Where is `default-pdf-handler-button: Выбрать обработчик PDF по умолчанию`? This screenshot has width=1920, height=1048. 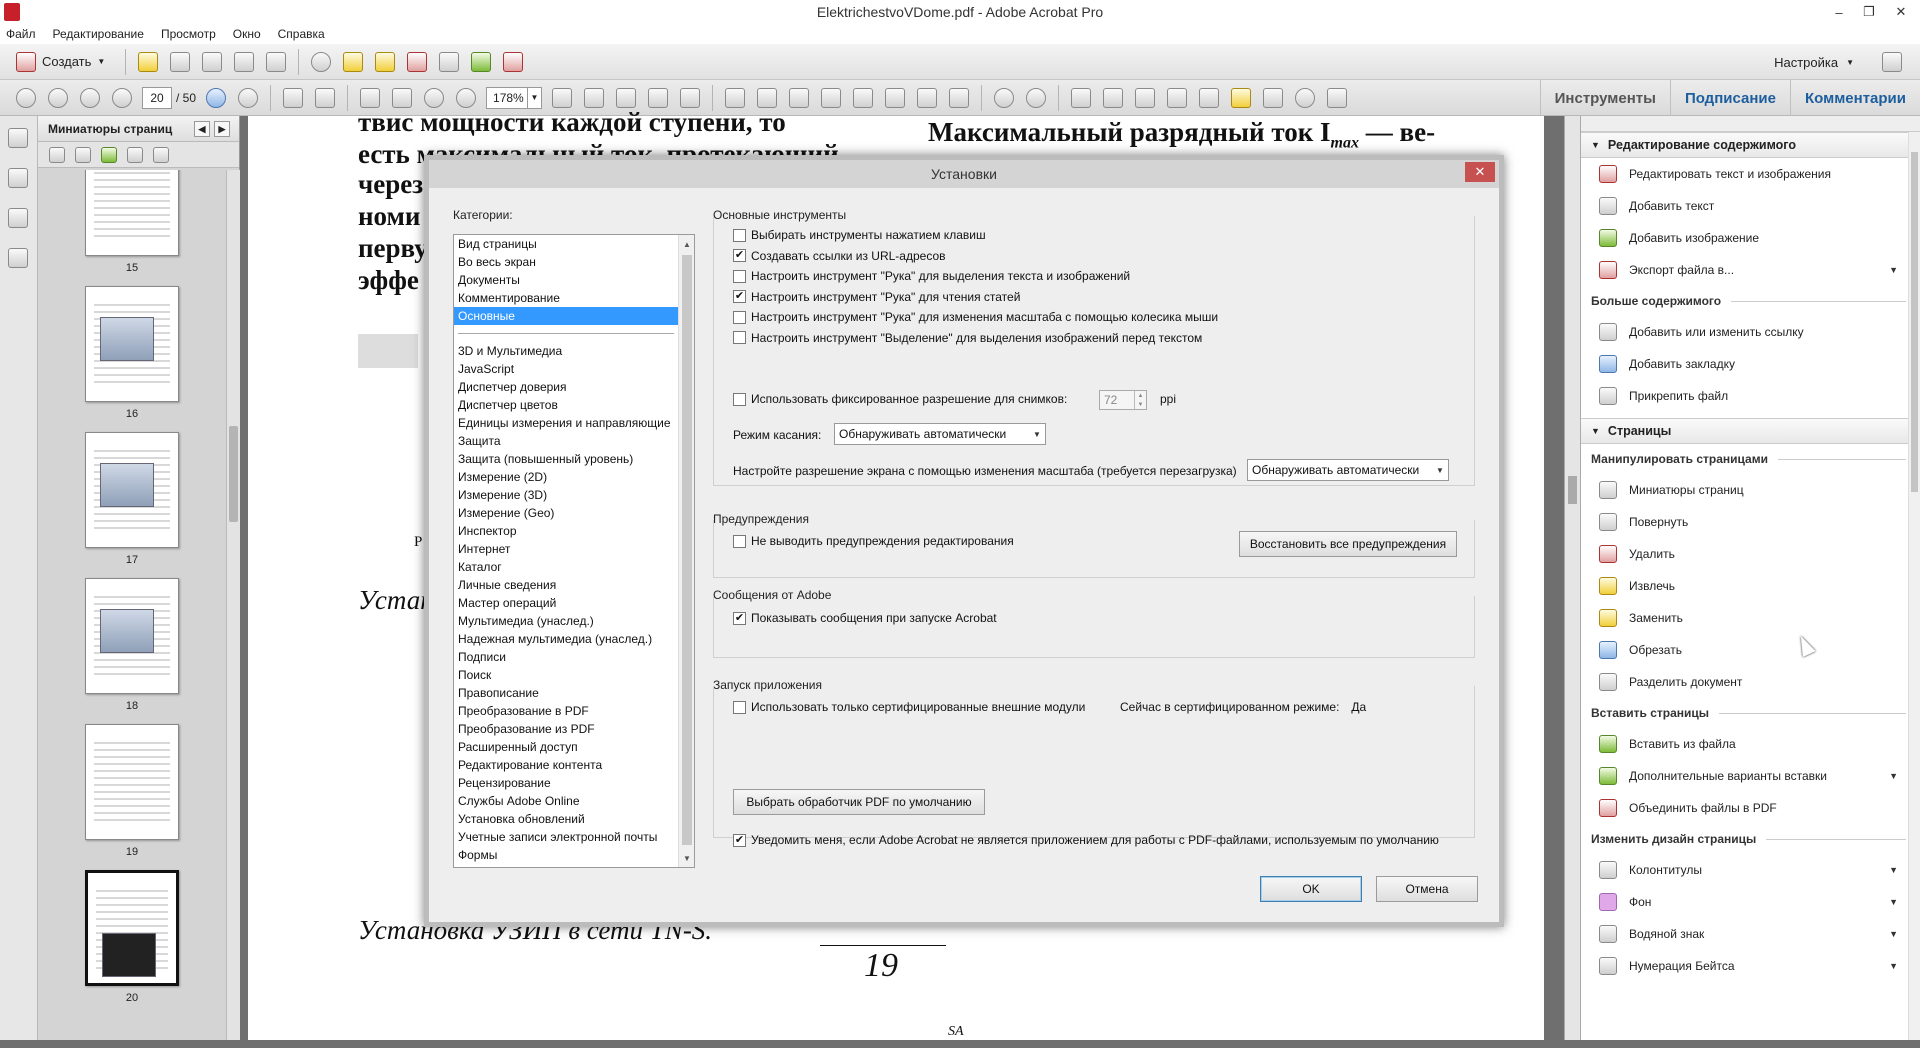
default-pdf-handler-button: Выбрать обработчик PDF по умолчанию is located at coordinates (859, 802).